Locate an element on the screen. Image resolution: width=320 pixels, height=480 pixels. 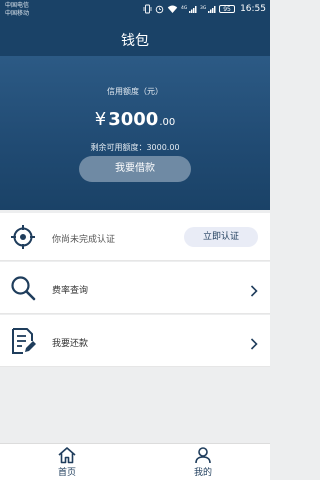
page-title: 钱包 is located at coordinates (135, 41).